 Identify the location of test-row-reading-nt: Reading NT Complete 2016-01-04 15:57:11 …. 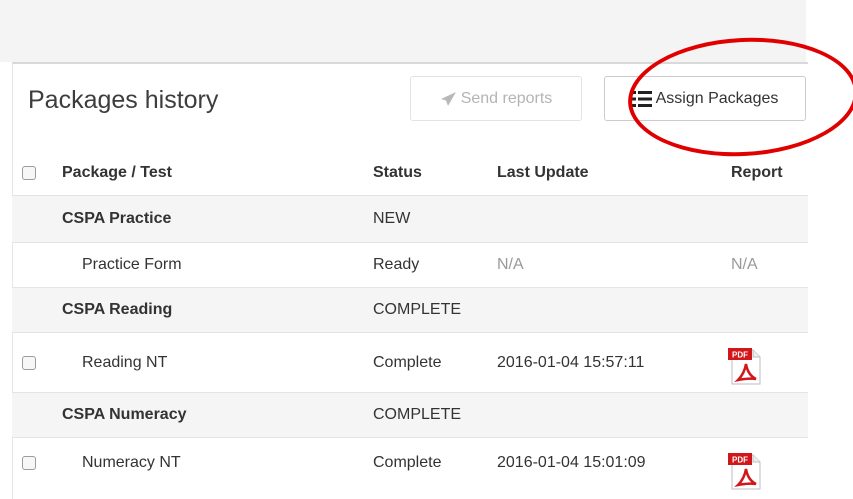
(410, 363).